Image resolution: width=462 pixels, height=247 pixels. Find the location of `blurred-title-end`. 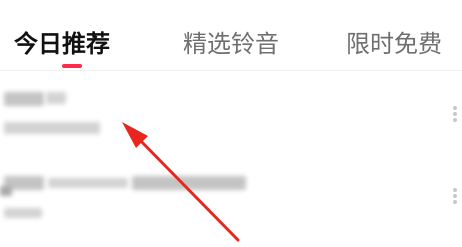

blurred-title-end is located at coordinates (189, 183).